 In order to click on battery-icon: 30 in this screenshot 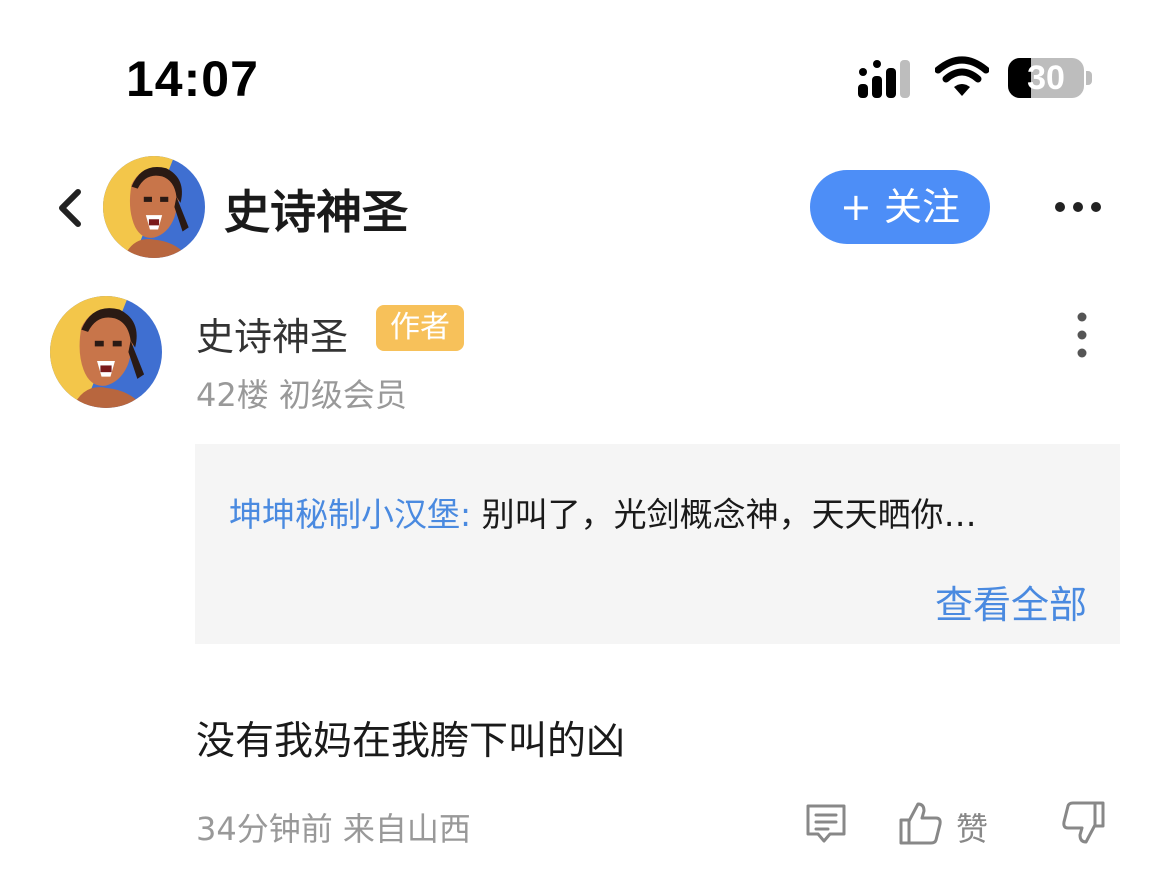, I will do `click(1050, 78)`.